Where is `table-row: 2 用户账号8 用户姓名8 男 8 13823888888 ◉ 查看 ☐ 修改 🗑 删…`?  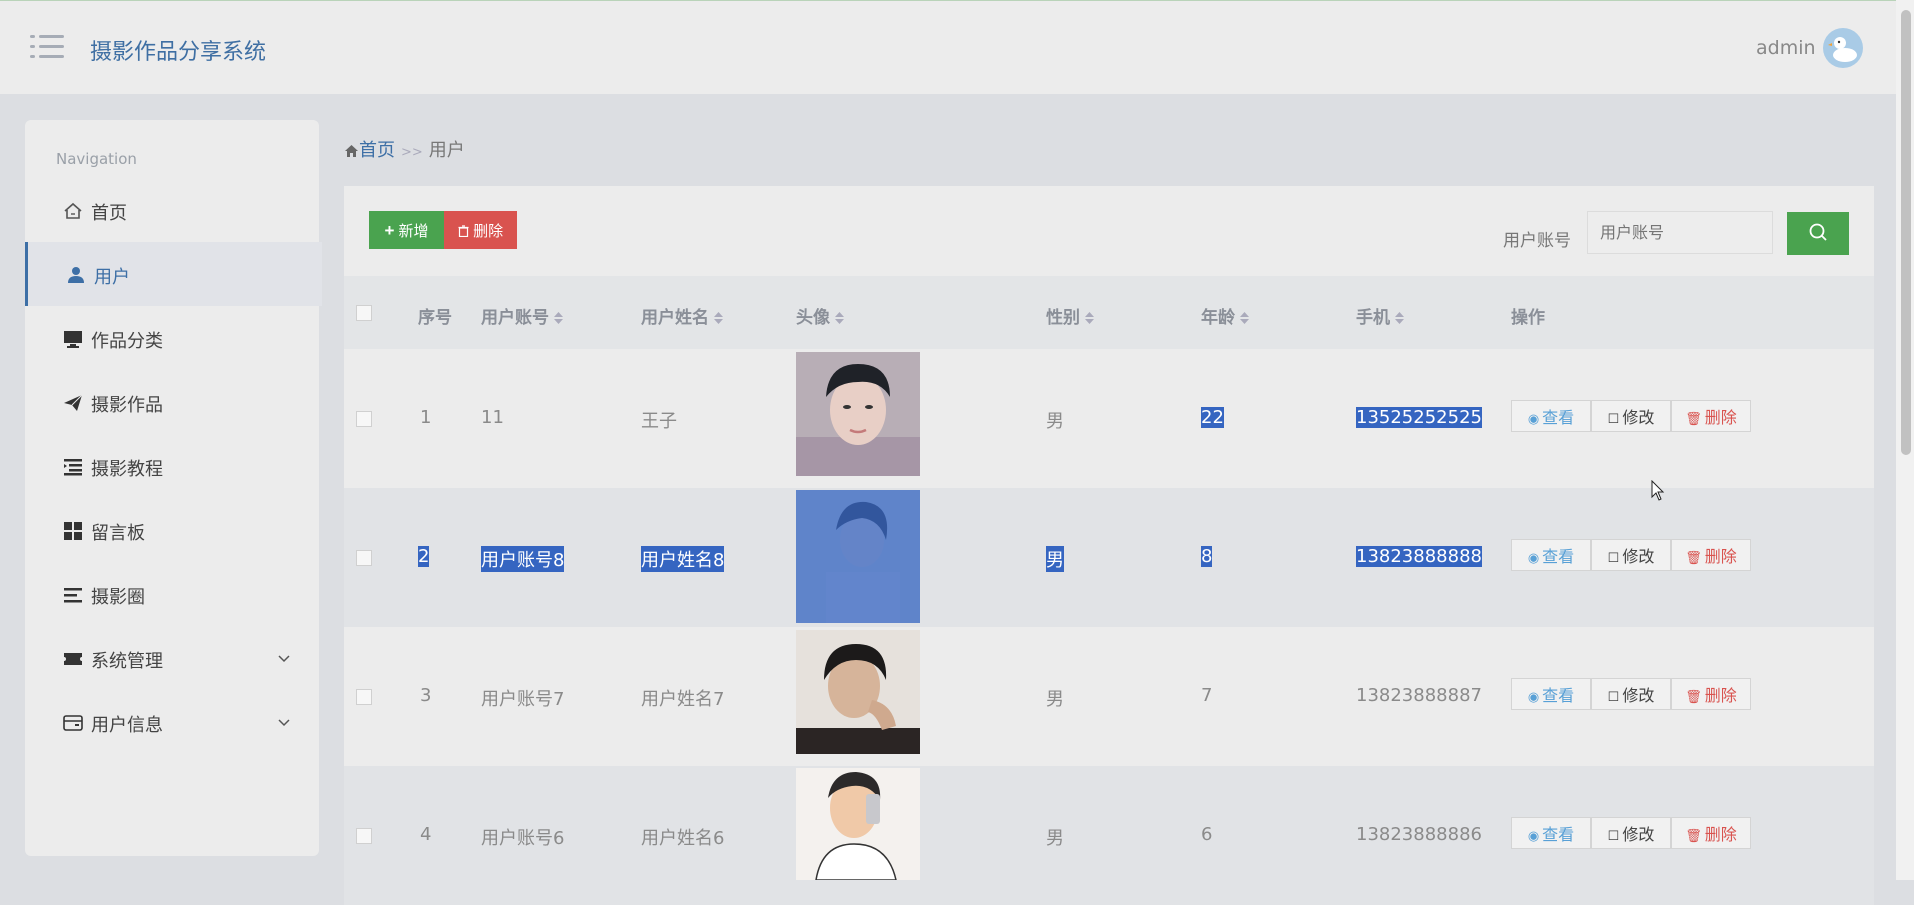 table-row: 2 用户账号8 用户姓名8 男 8 13823888888 ◉ 查看 ☐ 修改 🗑 删… is located at coordinates (1109, 557).